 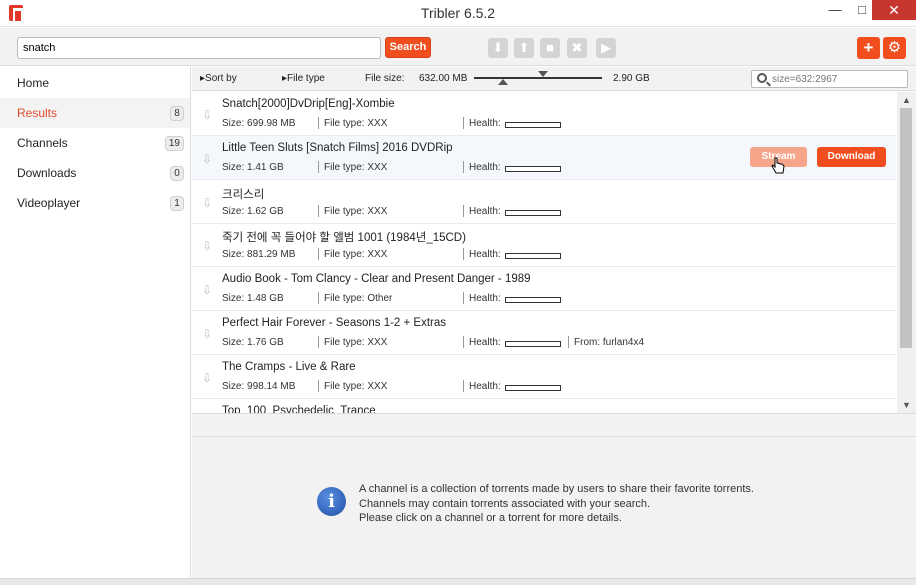 I want to click on search-icon, so click(x=762, y=78).